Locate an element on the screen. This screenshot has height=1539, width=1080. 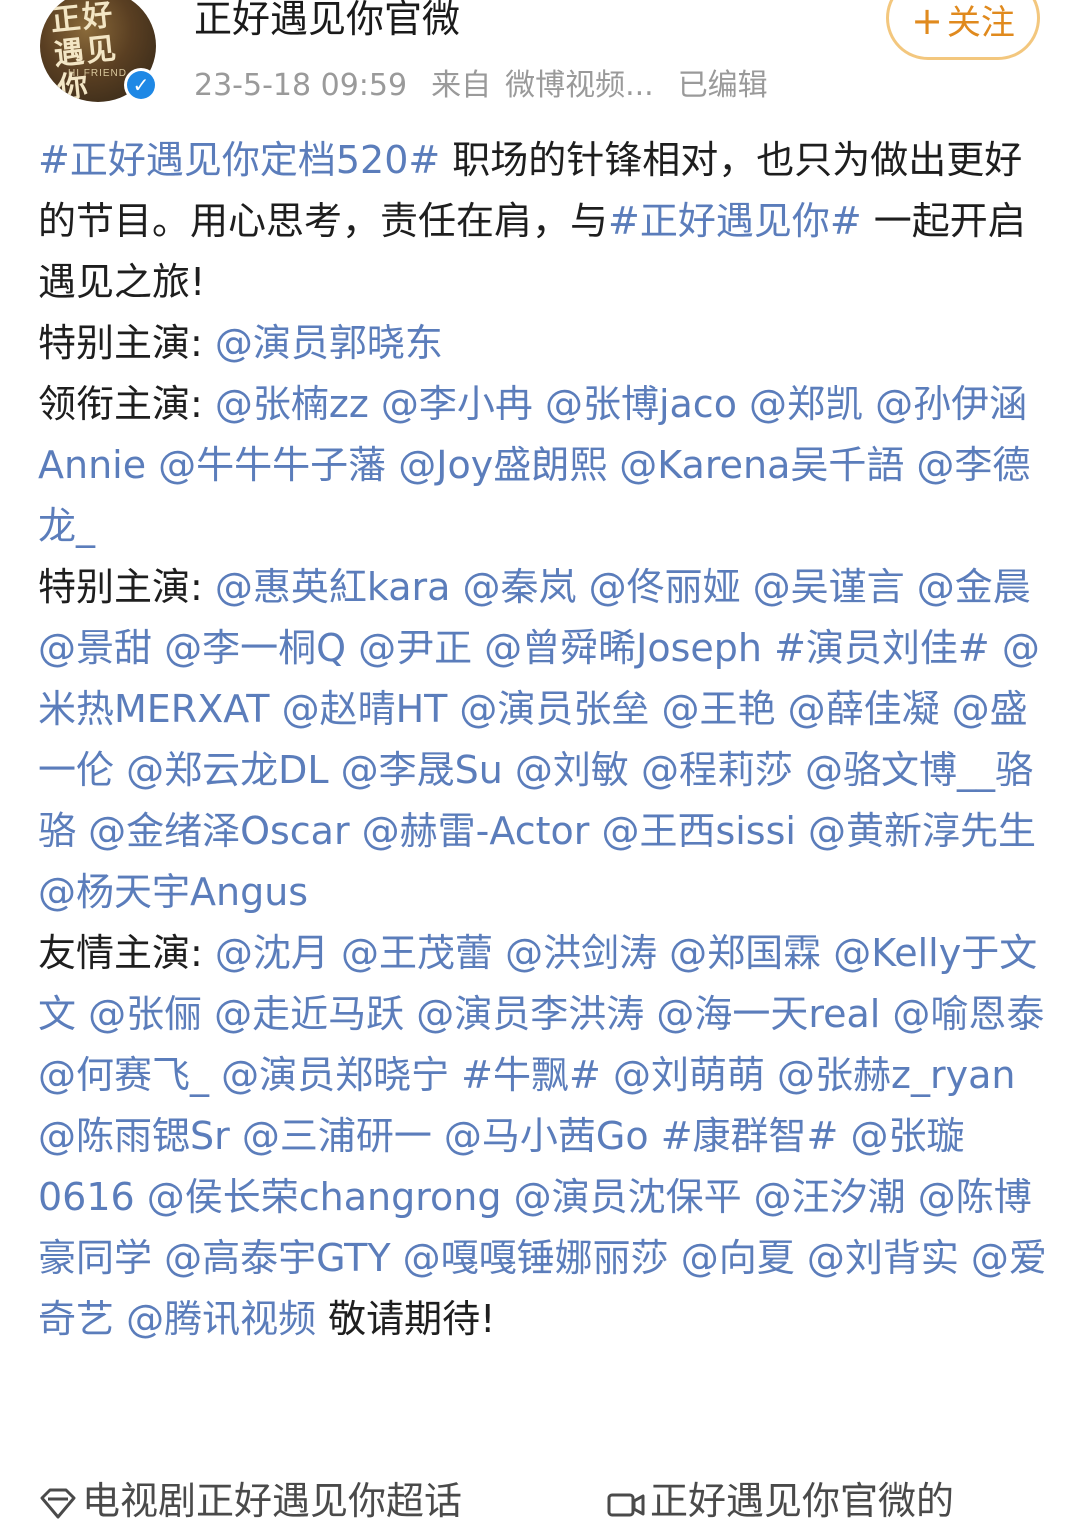
hashtag-link: #康群智# is located at coordinates (750, 1136).